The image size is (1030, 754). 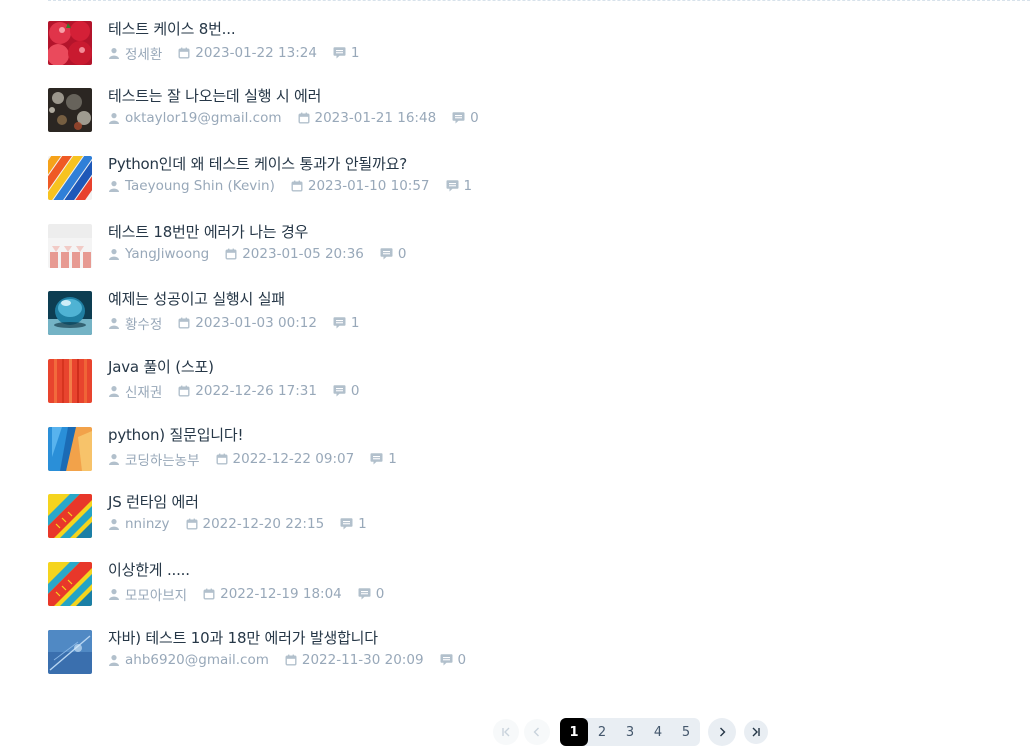 I want to click on page-button-1: 1, so click(x=574, y=732).